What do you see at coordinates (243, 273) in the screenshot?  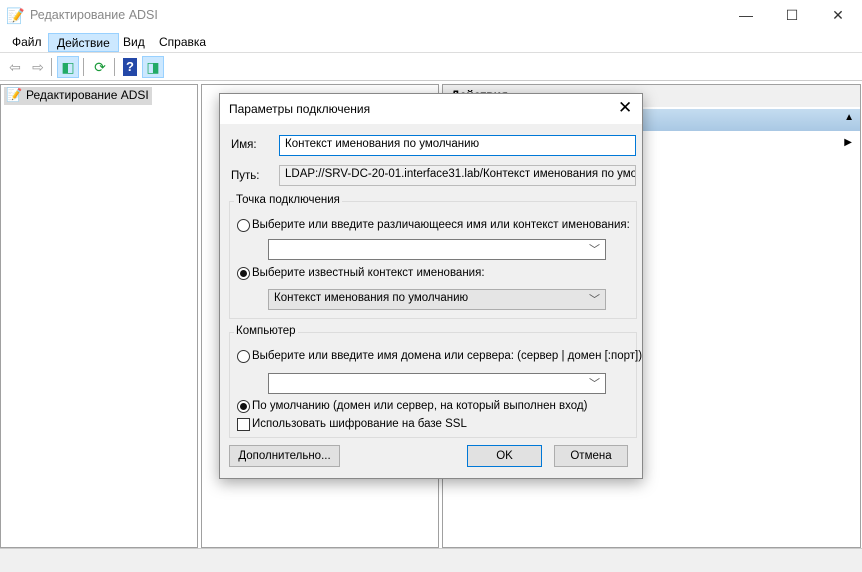 I see `known-context-radio` at bounding box center [243, 273].